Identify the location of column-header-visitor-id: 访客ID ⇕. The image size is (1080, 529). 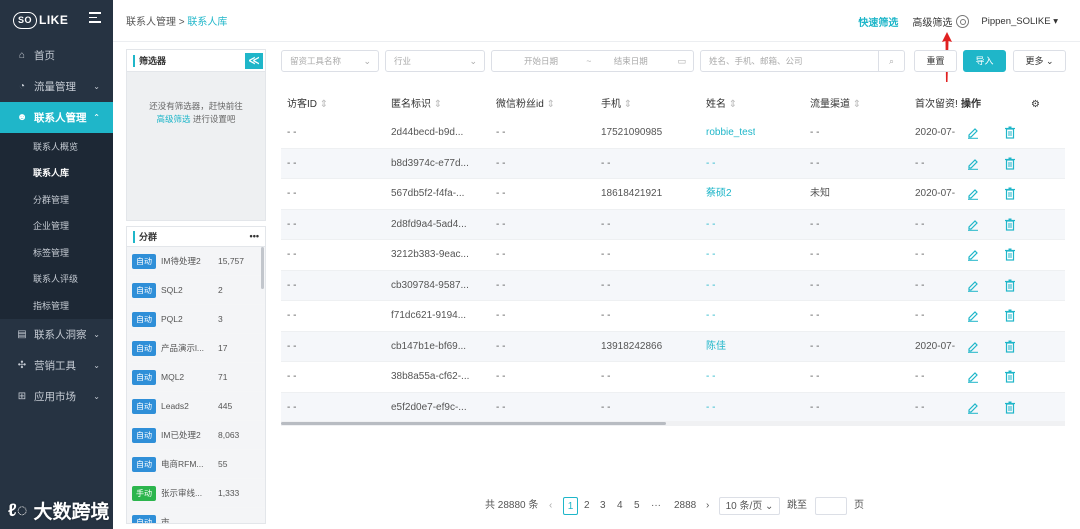
(307, 104).